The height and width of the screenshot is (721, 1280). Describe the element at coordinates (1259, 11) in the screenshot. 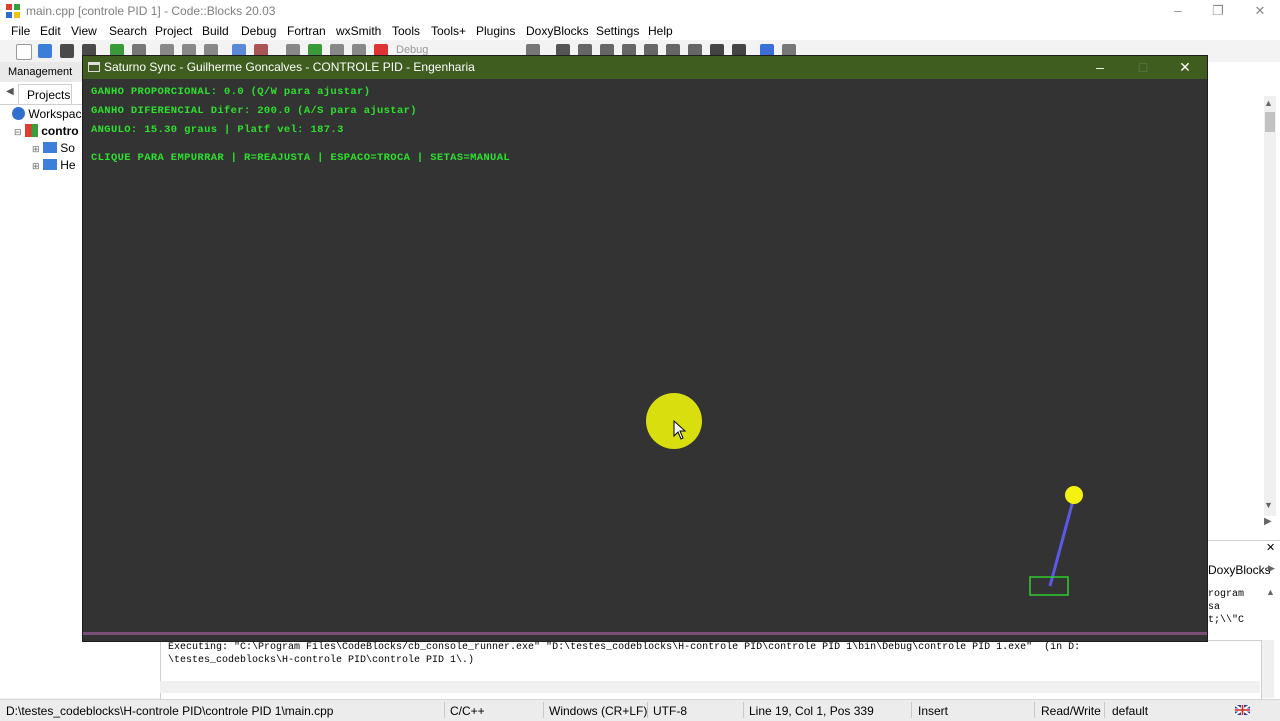

I see `close-icon: ✕` at that location.